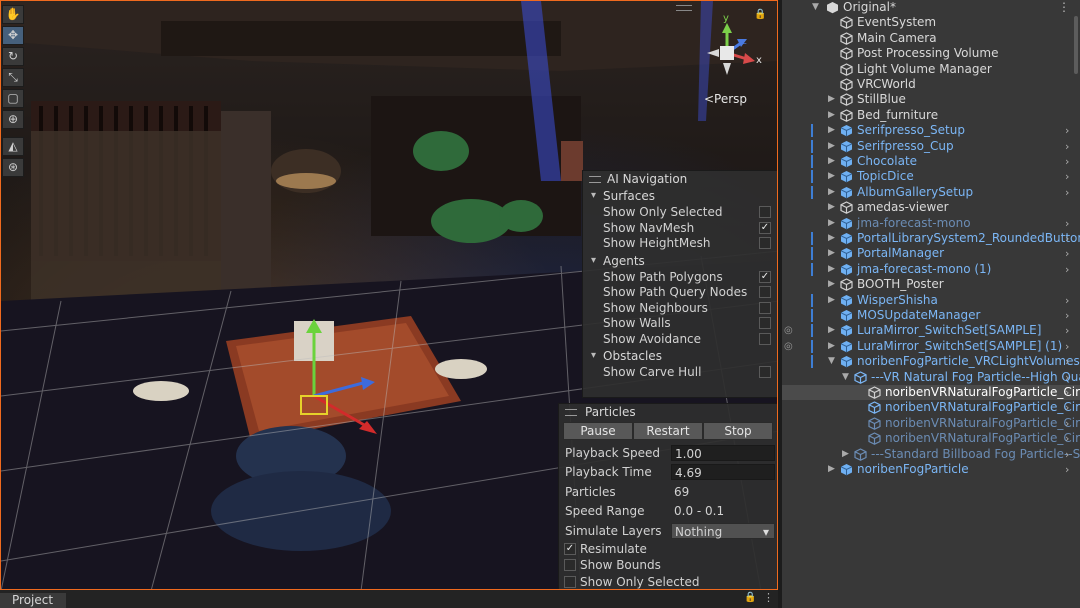  I want to click on hierarchy-item: ▶ PortalManager ›, so click(931, 253).